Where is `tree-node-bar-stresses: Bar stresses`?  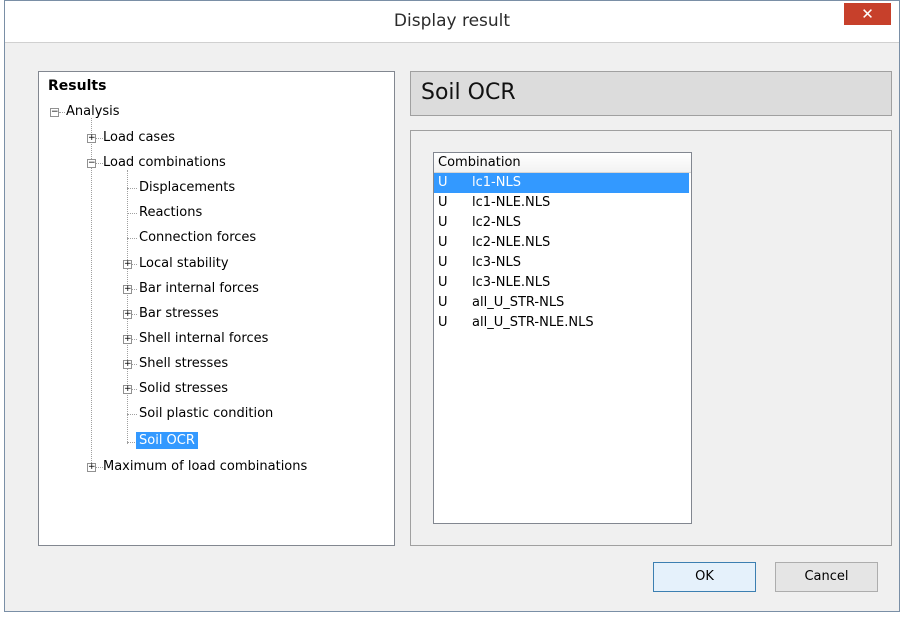
tree-node-bar-stresses: Bar stresses is located at coordinates (179, 314).